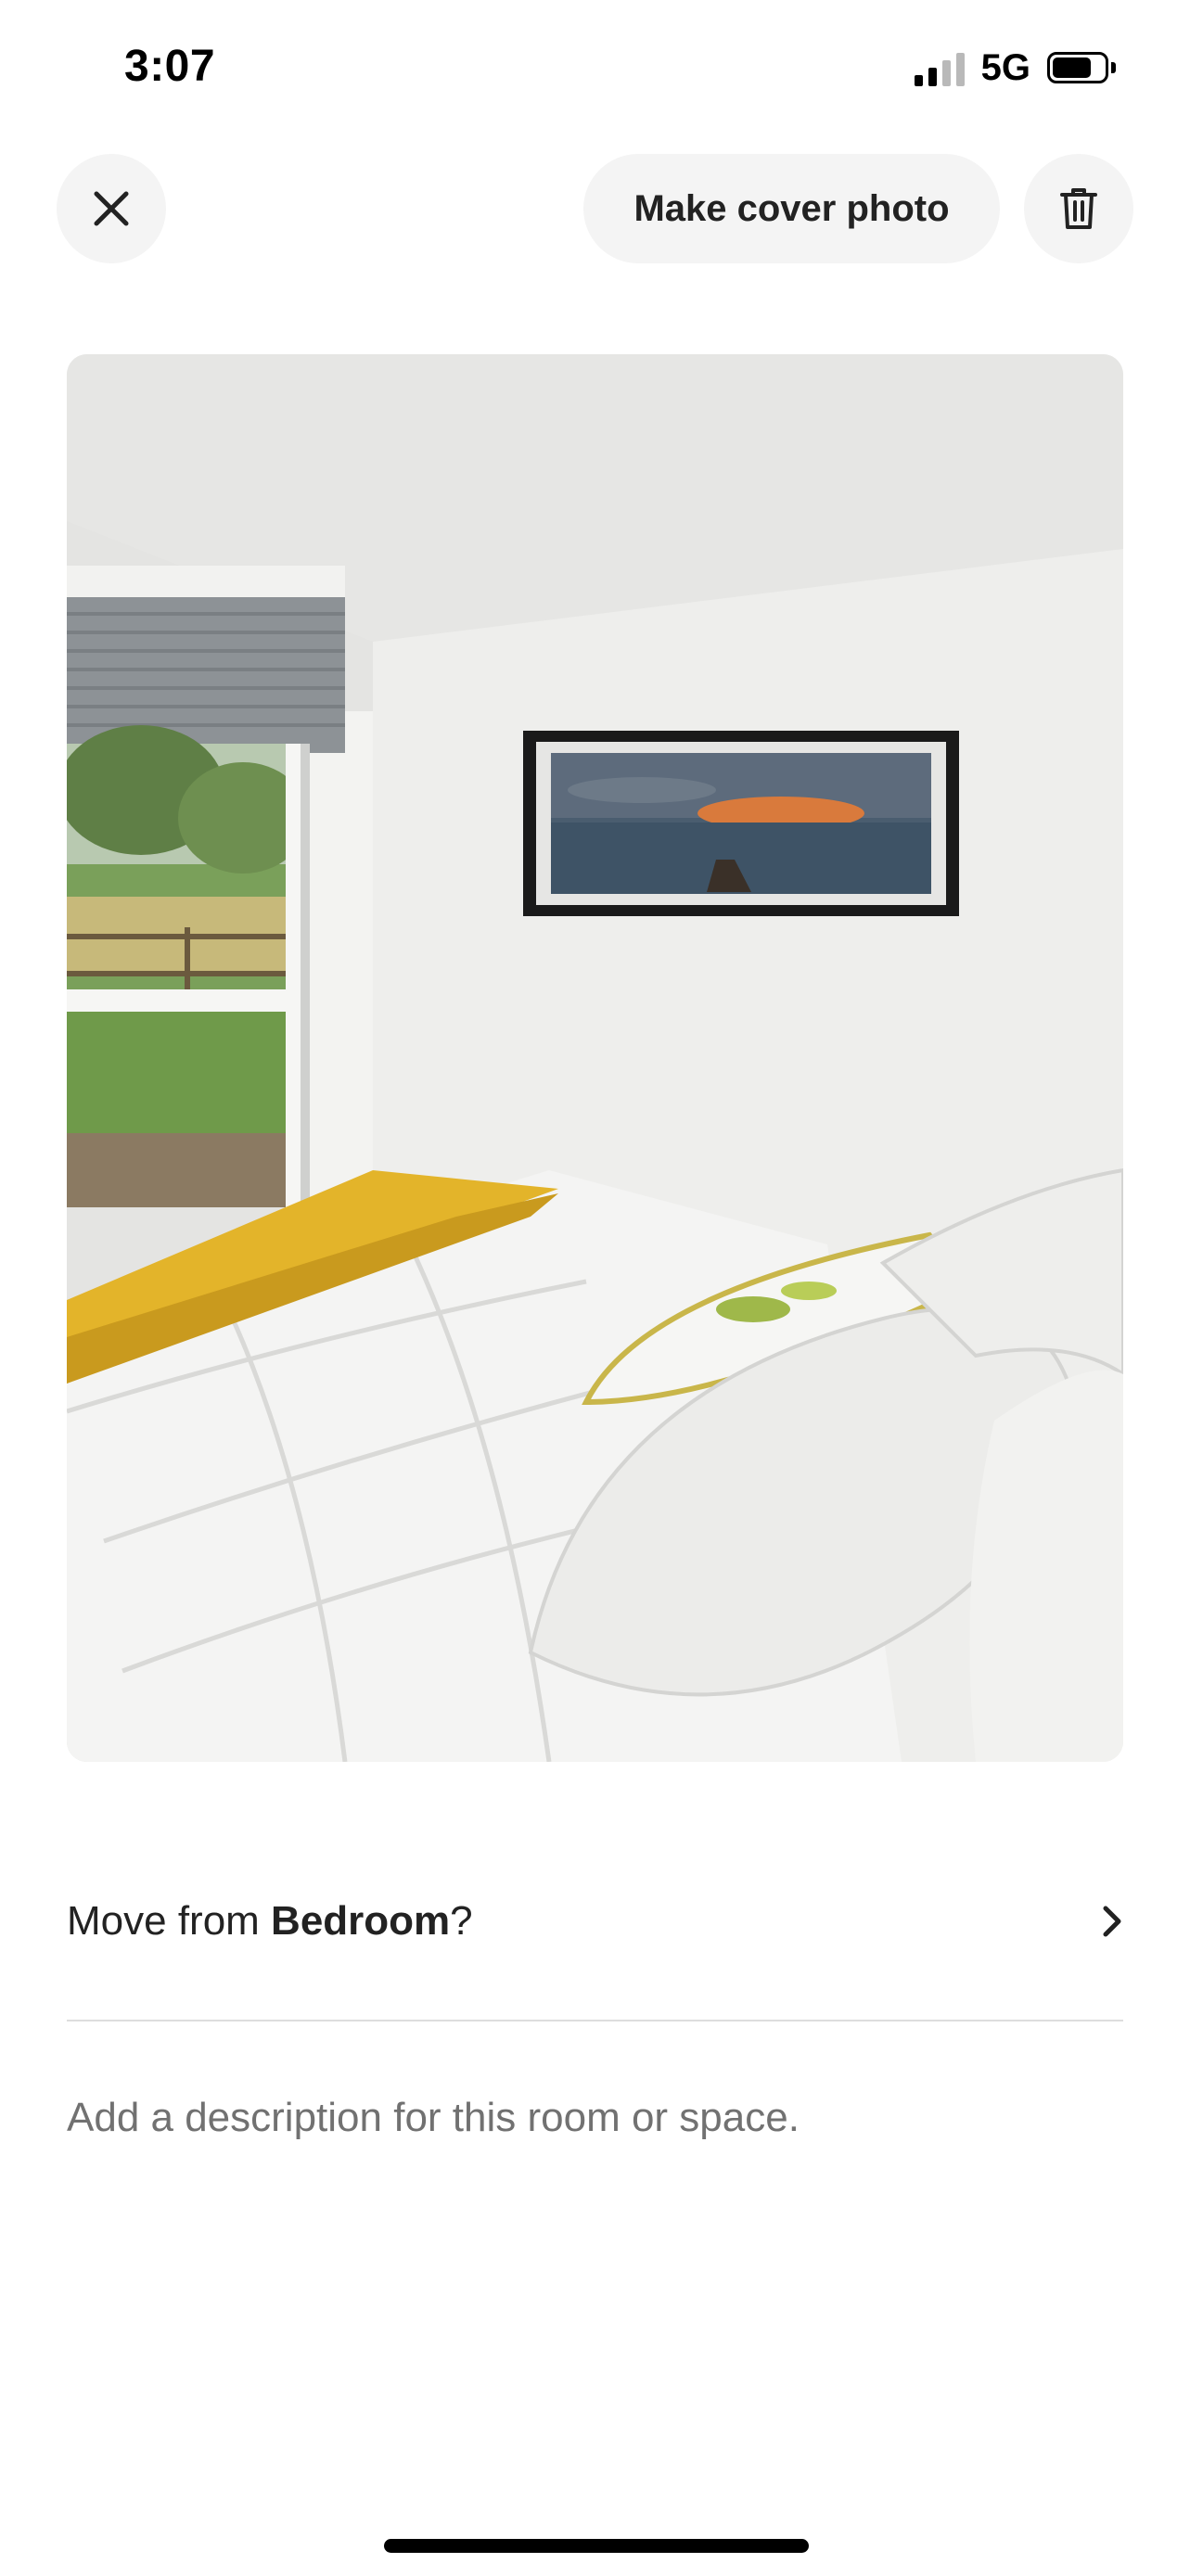  What do you see at coordinates (791, 208) in the screenshot?
I see `make-cover-photo-button: Make cover photo` at bounding box center [791, 208].